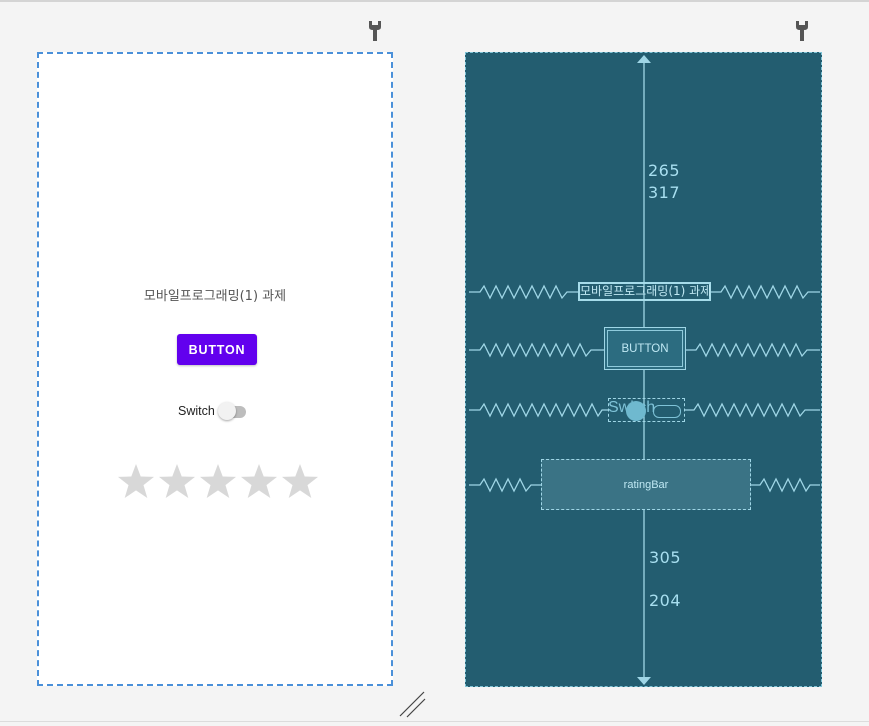 This screenshot has height=726, width=869. I want to click on margin-top-label: 265, so click(664, 170).